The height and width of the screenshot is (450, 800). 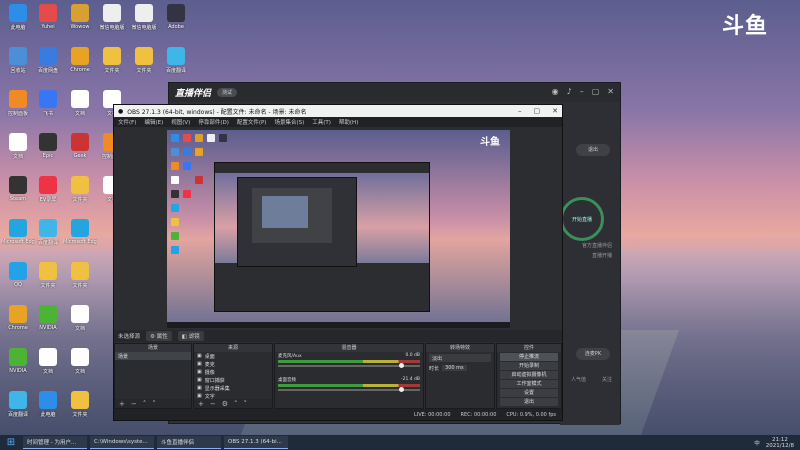 I want to click on menu-view: 视图(V), so click(x=180, y=122).